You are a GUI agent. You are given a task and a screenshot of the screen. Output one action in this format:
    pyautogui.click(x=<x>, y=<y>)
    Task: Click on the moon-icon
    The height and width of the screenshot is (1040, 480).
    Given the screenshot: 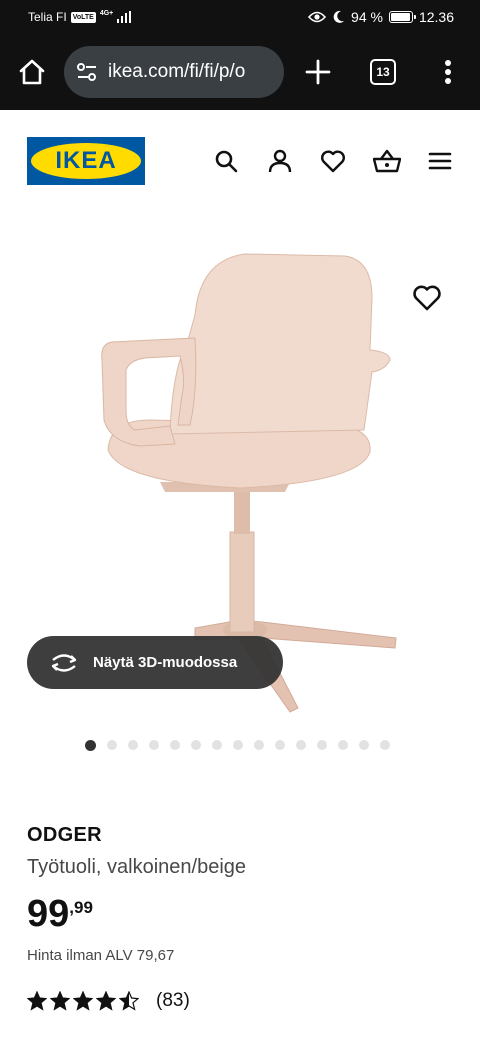 What is the action you would take?
    pyautogui.click(x=339, y=16)
    